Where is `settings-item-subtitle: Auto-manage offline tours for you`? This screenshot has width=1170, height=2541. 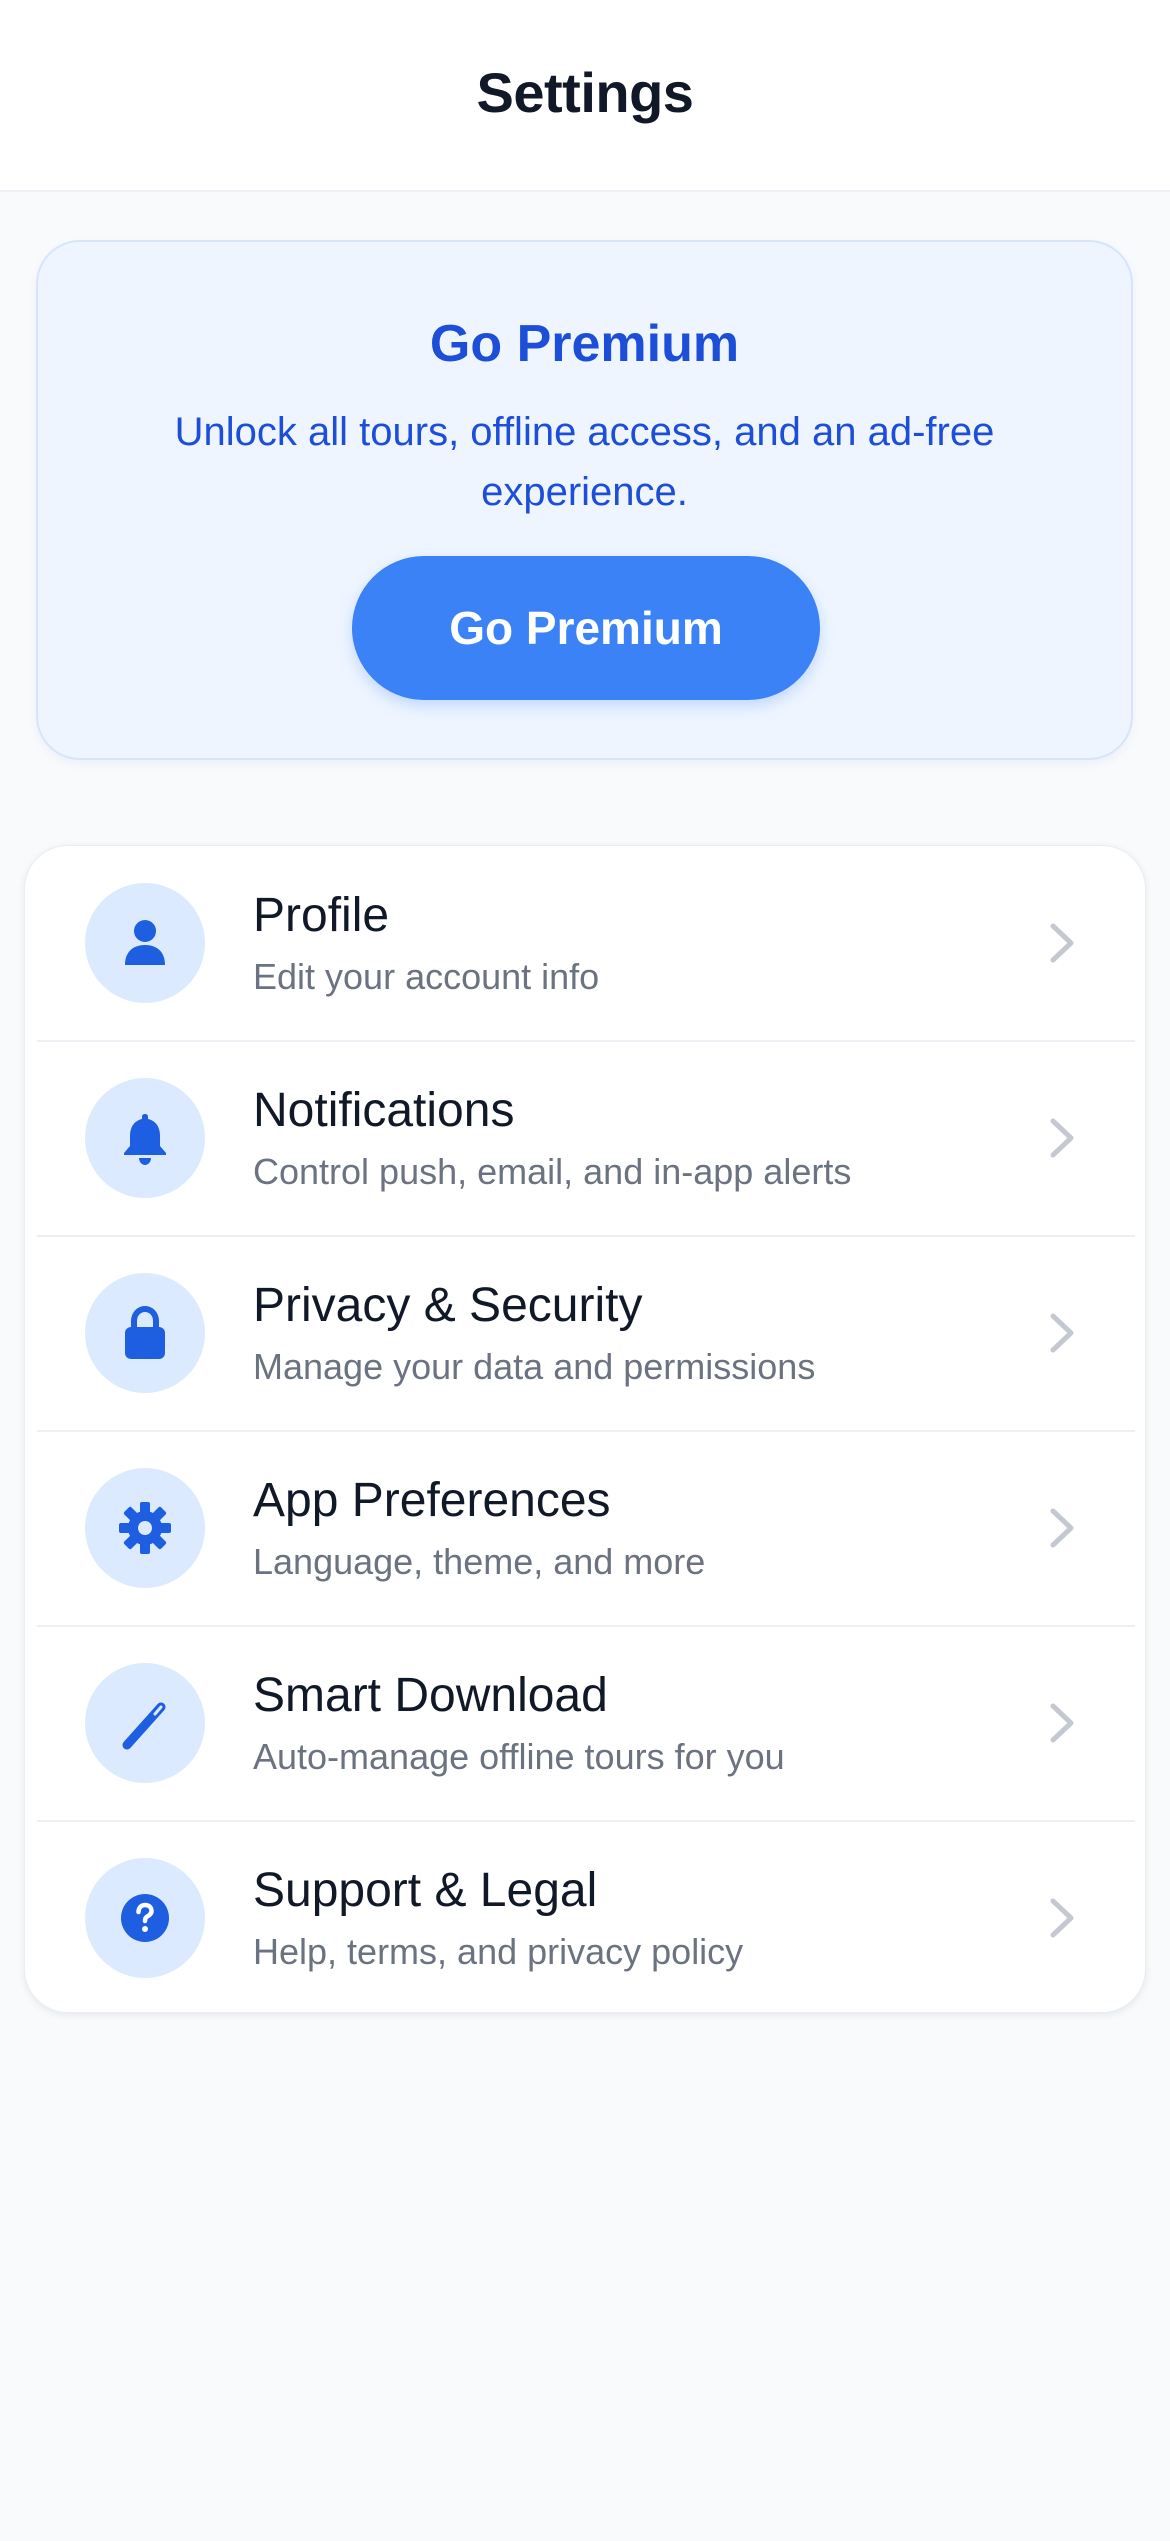 settings-item-subtitle: Auto-manage offline tours for you is located at coordinates (519, 1756).